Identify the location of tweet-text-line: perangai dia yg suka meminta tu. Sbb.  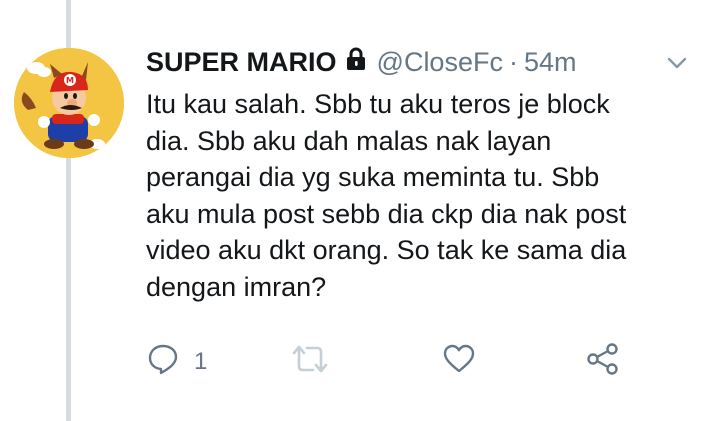
(373, 177).